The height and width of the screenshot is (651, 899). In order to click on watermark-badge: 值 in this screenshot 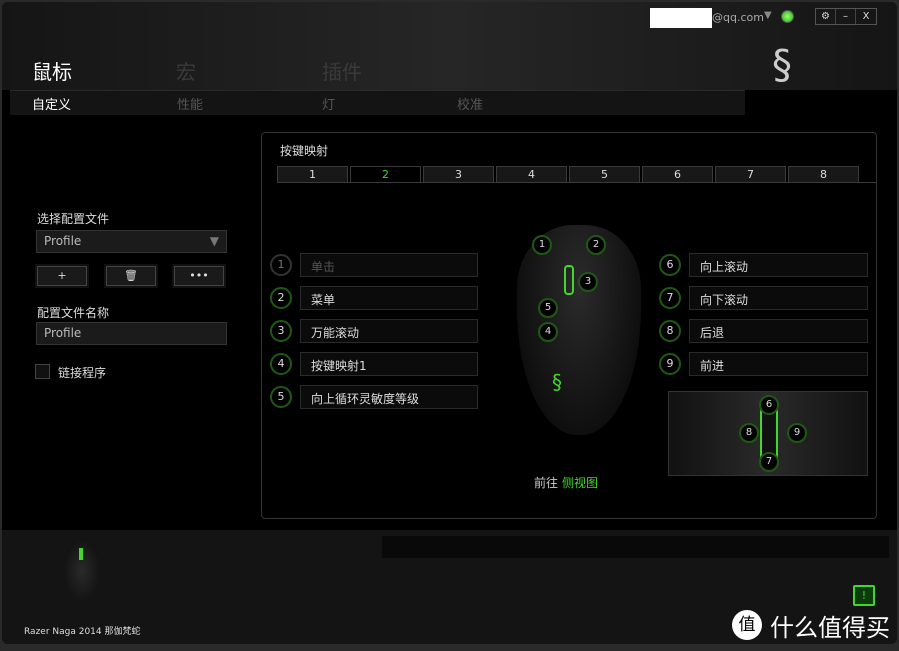, I will do `click(747, 625)`.